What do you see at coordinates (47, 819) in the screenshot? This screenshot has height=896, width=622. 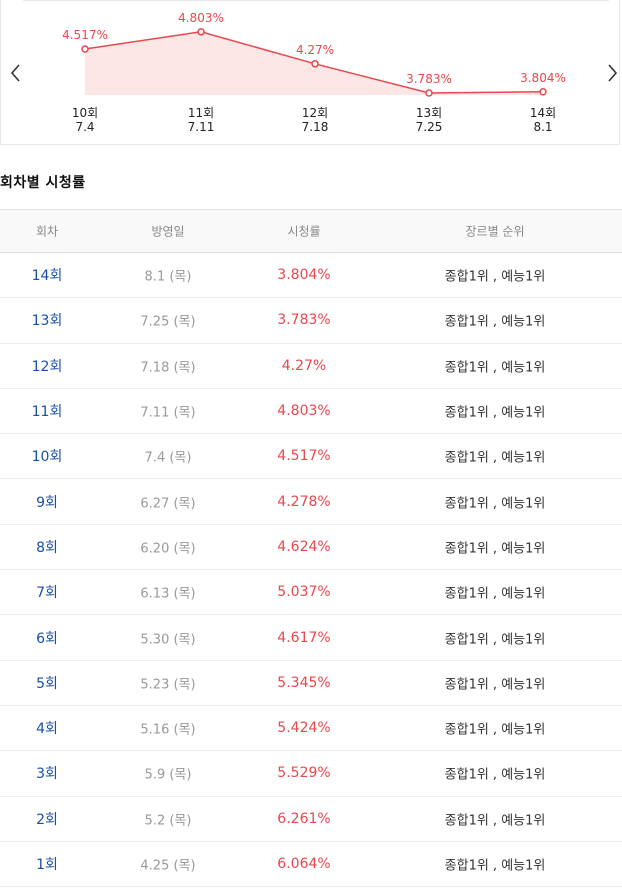 I see `row-episode-link: 2회` at bounding box center [47, 819].